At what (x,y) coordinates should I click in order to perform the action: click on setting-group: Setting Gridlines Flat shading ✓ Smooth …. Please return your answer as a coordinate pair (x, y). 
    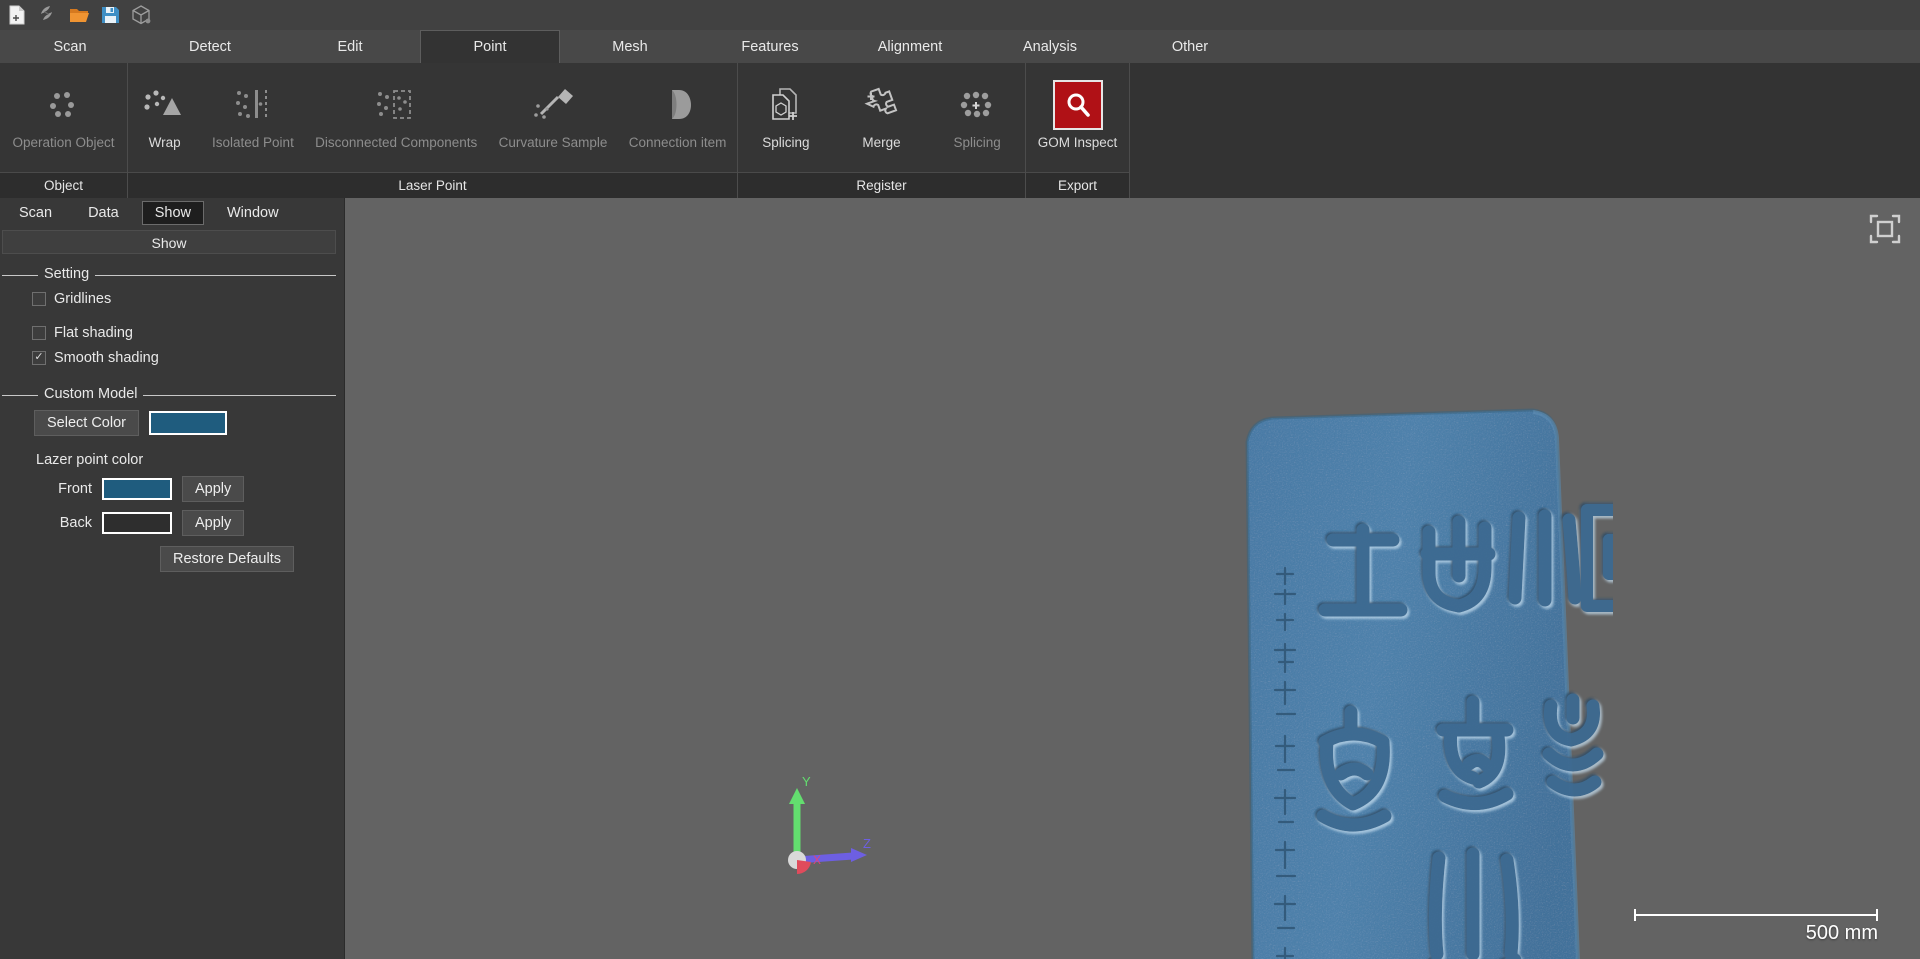
    Looking at the image, I should click on (169, 320).